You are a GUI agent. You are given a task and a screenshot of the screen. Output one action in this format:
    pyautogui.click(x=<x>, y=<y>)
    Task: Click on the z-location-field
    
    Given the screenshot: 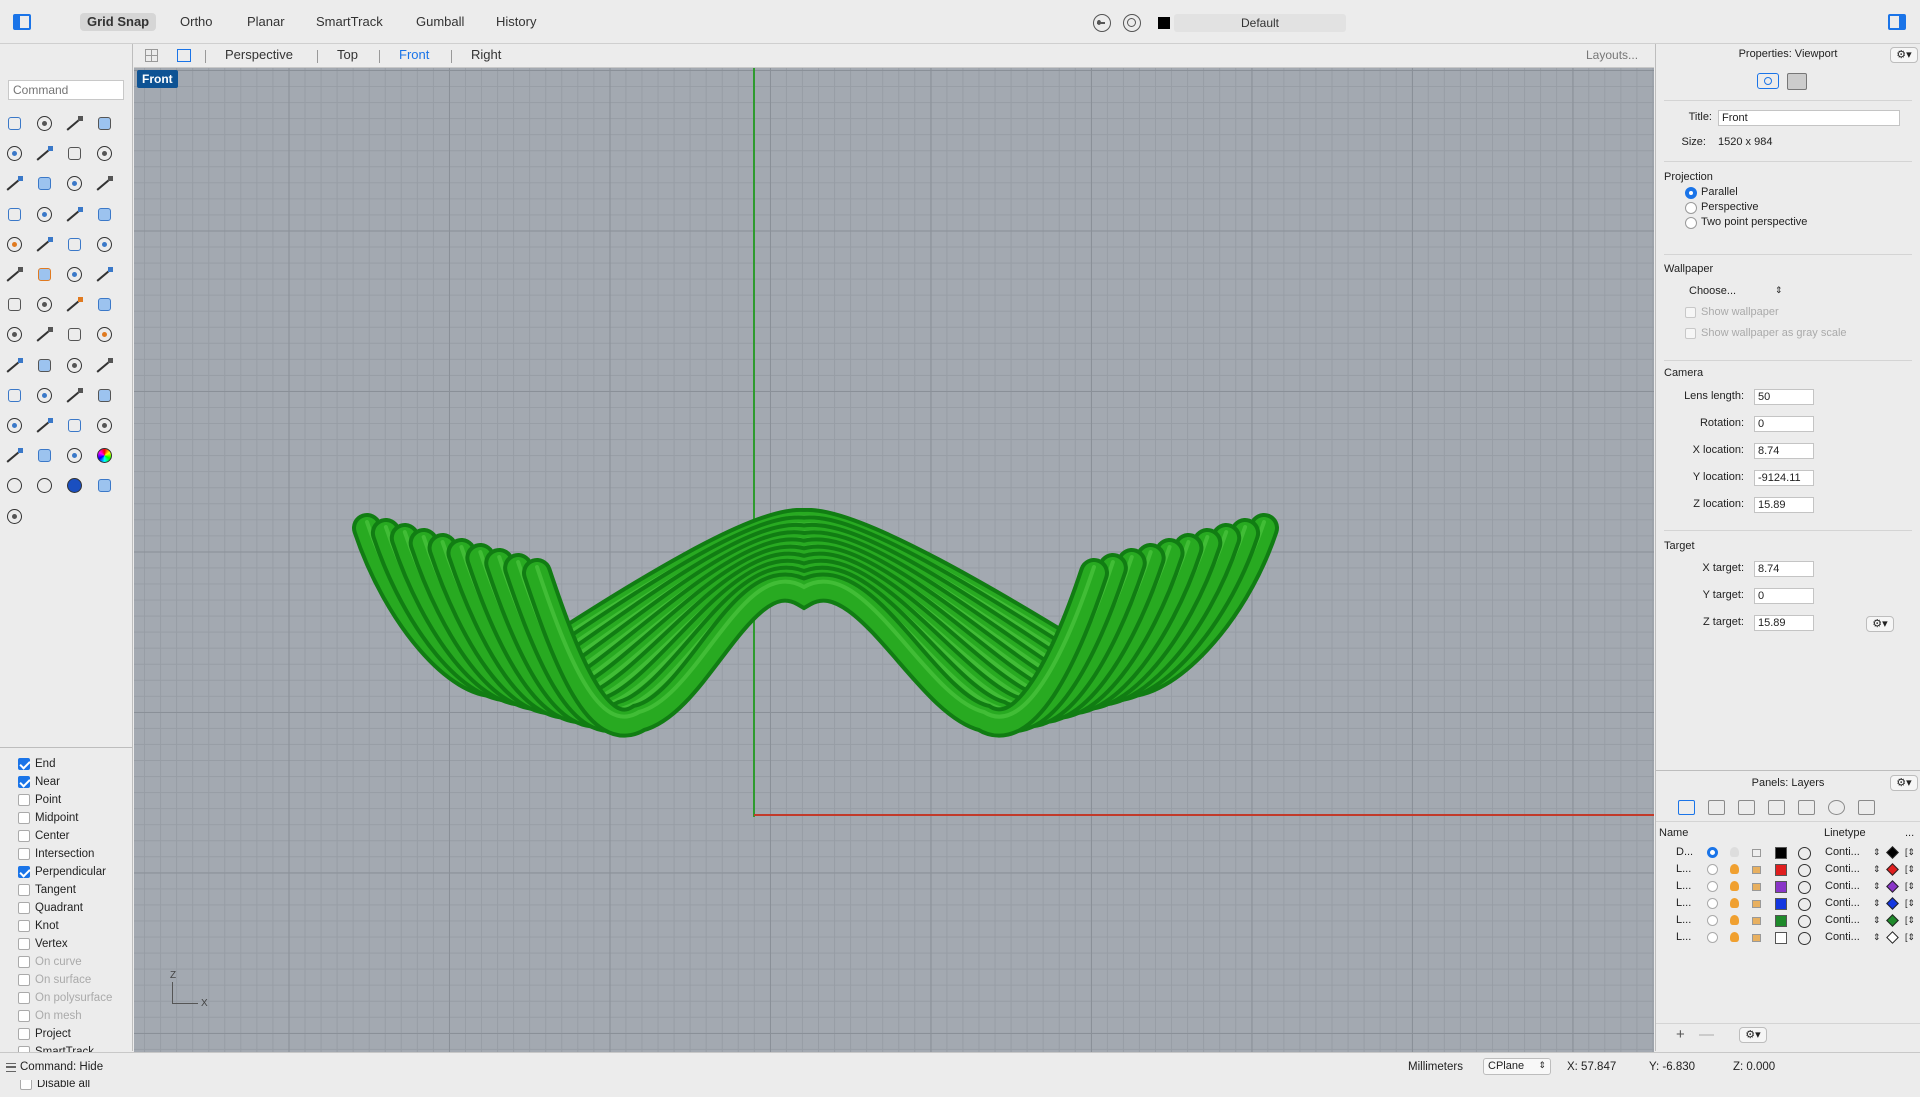 What is the action you would take?
    pyautogui.click(x=1784, y=505)
    